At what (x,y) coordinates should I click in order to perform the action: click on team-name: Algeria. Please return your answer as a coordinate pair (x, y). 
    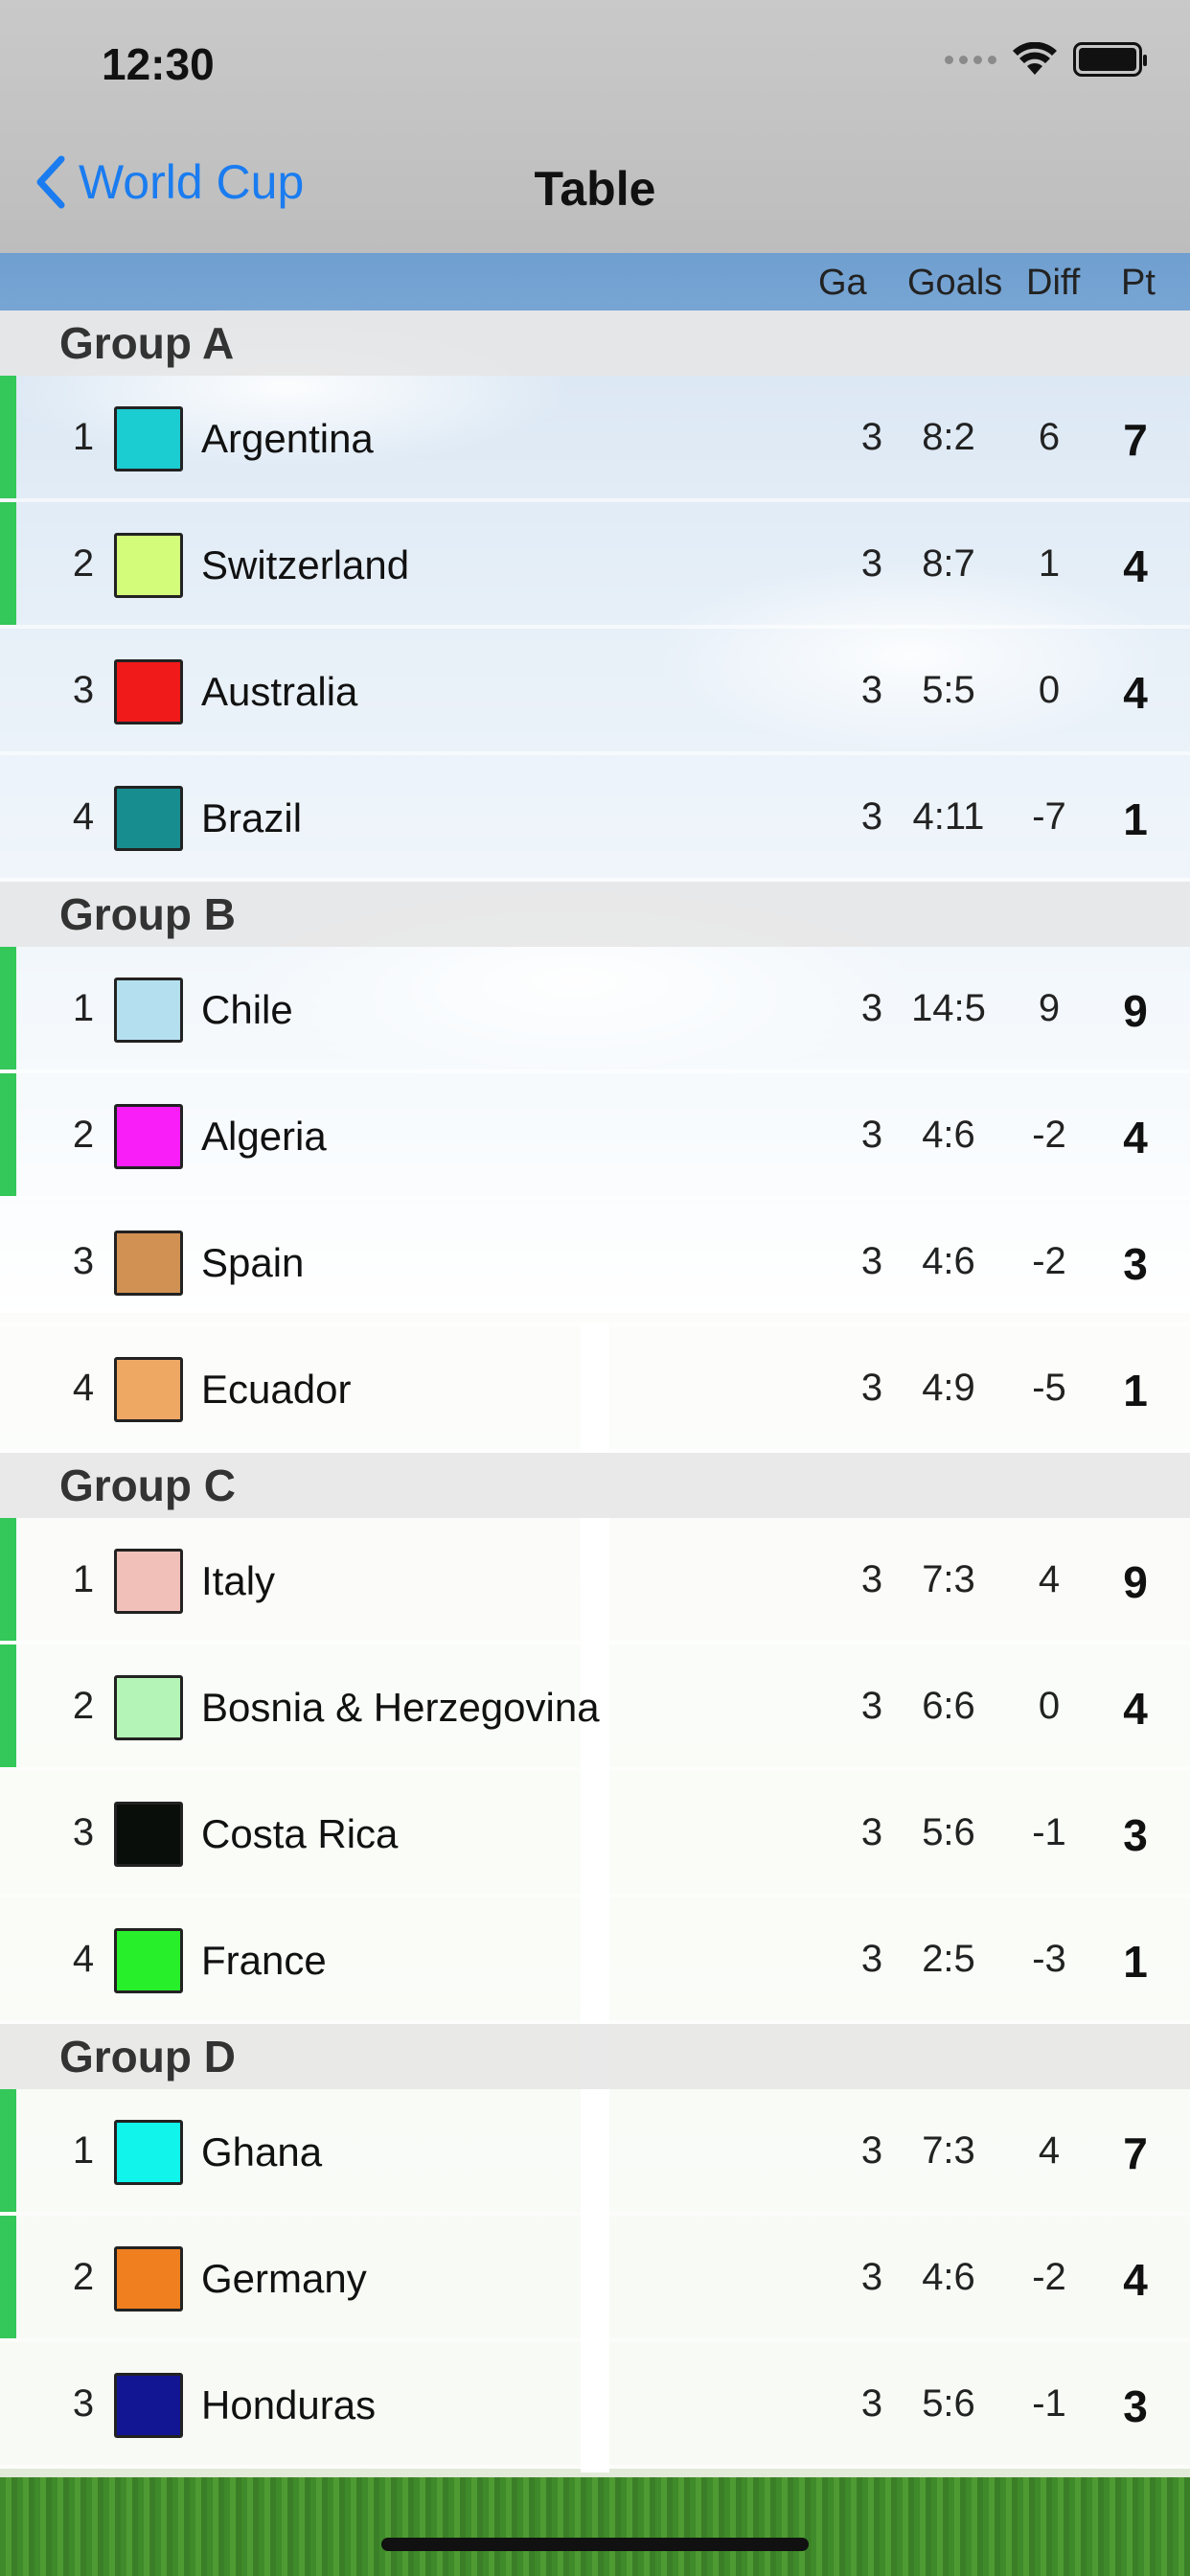
    Looking at the image, I should click on (264, 1136).